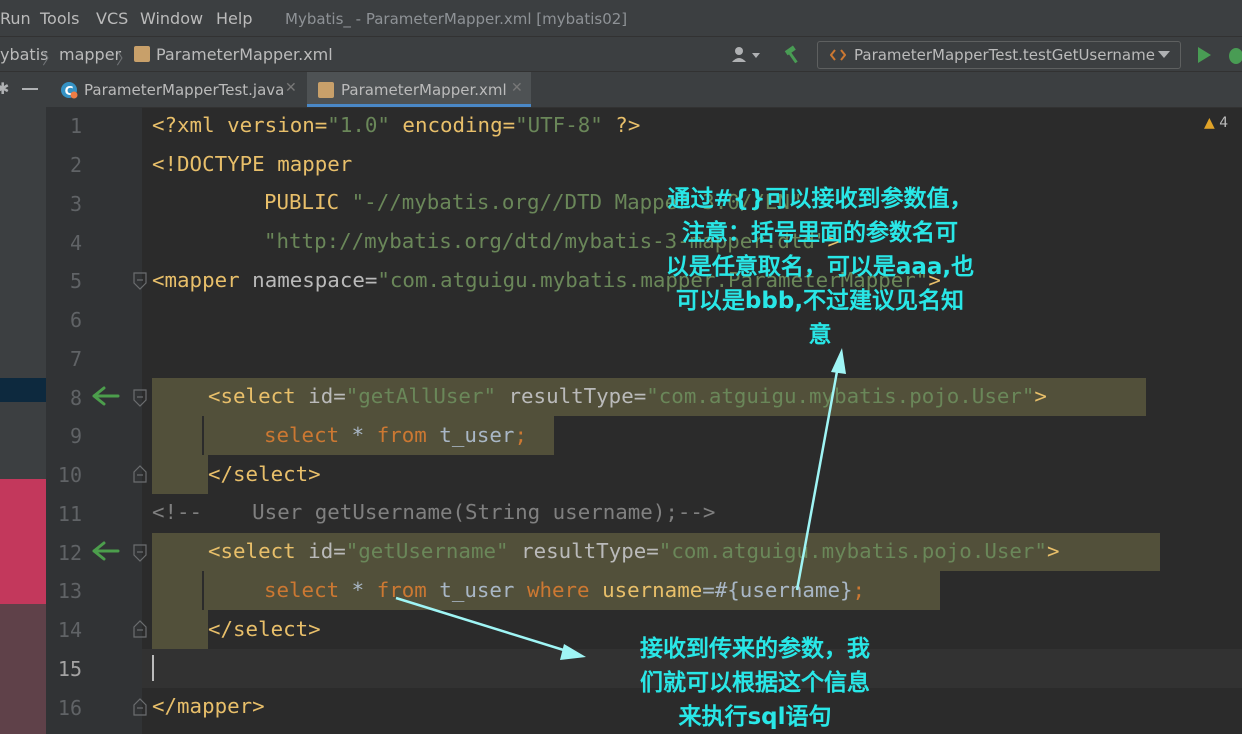  I want to click on annotation-line: 以是任意取名，可以是aaa,也, so click(820, 267).